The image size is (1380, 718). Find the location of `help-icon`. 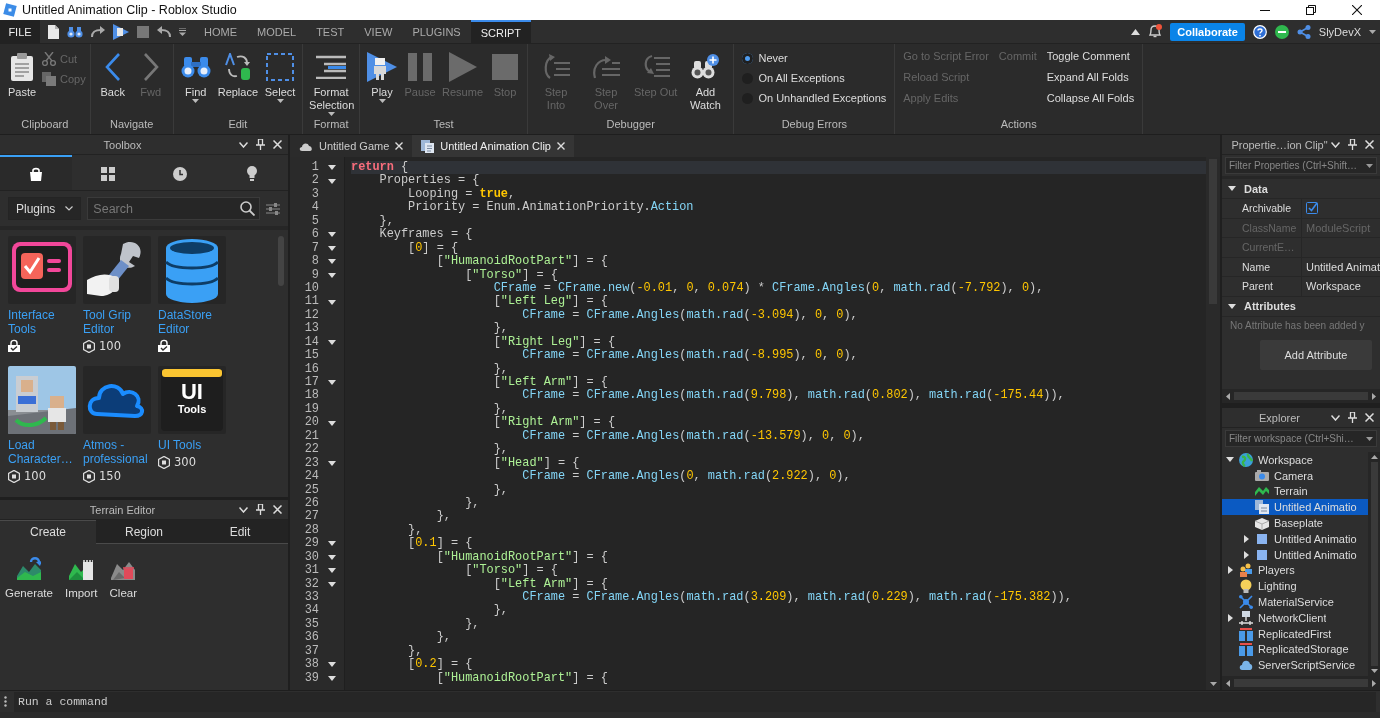

help-icon is located at coordinates (1259, 31).